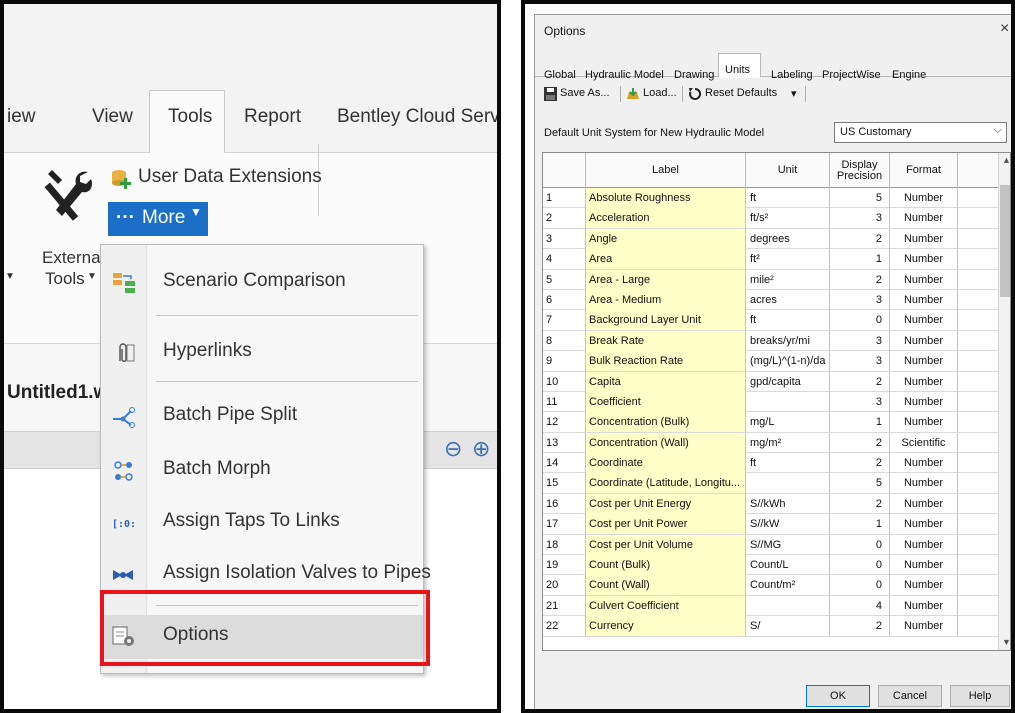  Describe the element at coordinates (230, 177) in the screenshot. I see `user-data-extensions-button: User Data Extensions` at that location.